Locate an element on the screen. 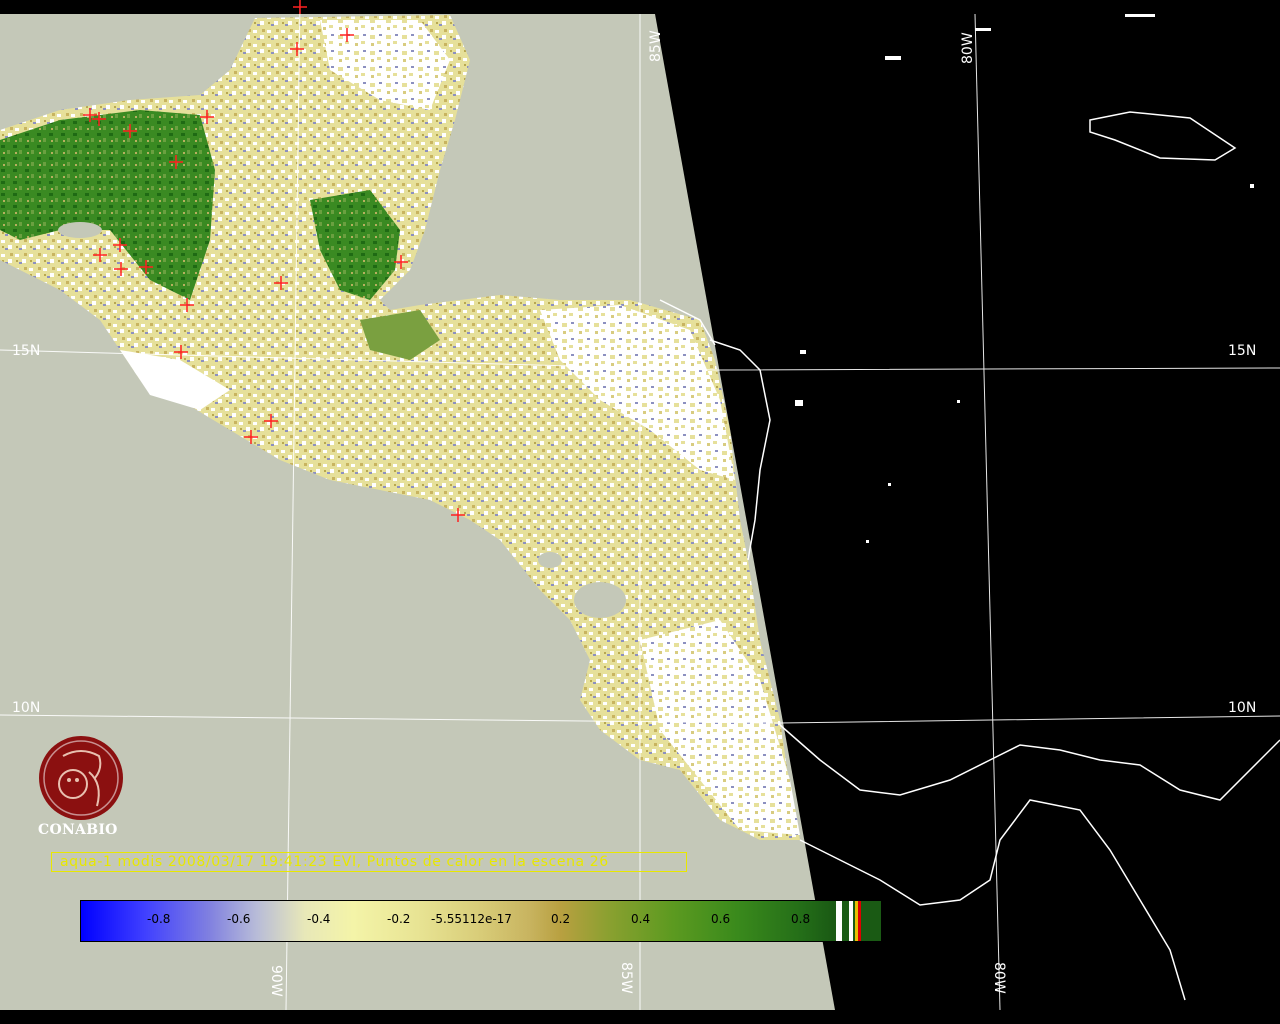 This screenshot has width=1280, height=1024. conabio-logo-text: CONABIO is located at coordinates (78, 830).